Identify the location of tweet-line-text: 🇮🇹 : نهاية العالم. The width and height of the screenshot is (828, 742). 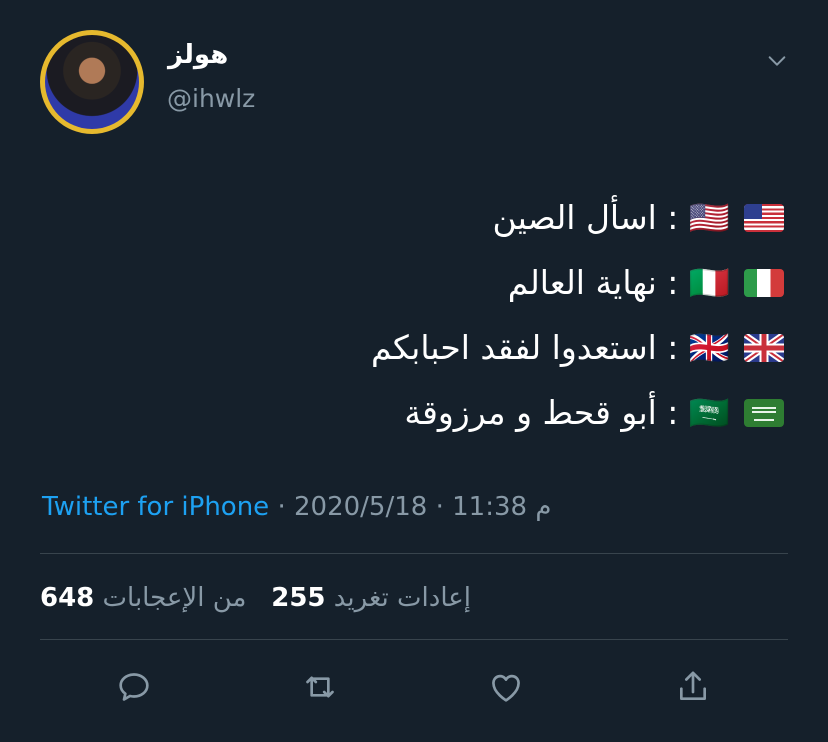
(618, 282).